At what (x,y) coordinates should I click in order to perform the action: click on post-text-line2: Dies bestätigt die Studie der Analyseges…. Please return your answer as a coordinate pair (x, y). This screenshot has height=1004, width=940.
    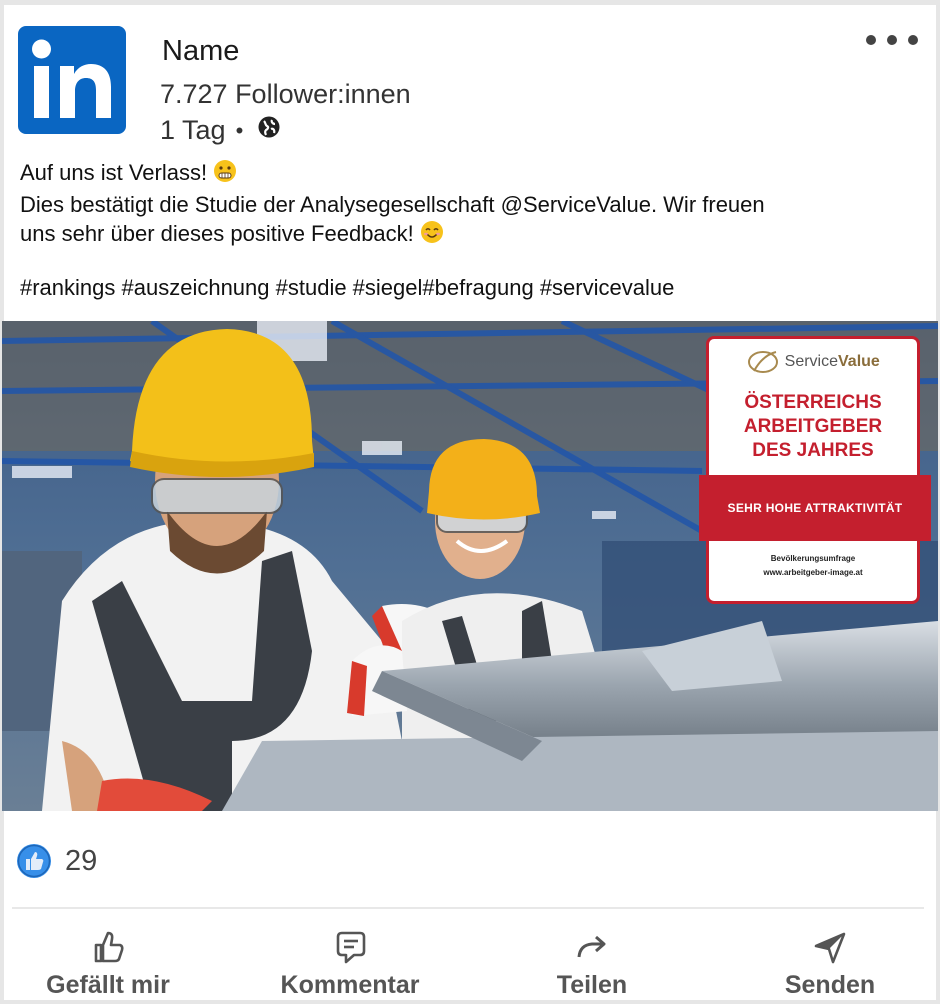
    Looking at the image, I should click on (392, 204).